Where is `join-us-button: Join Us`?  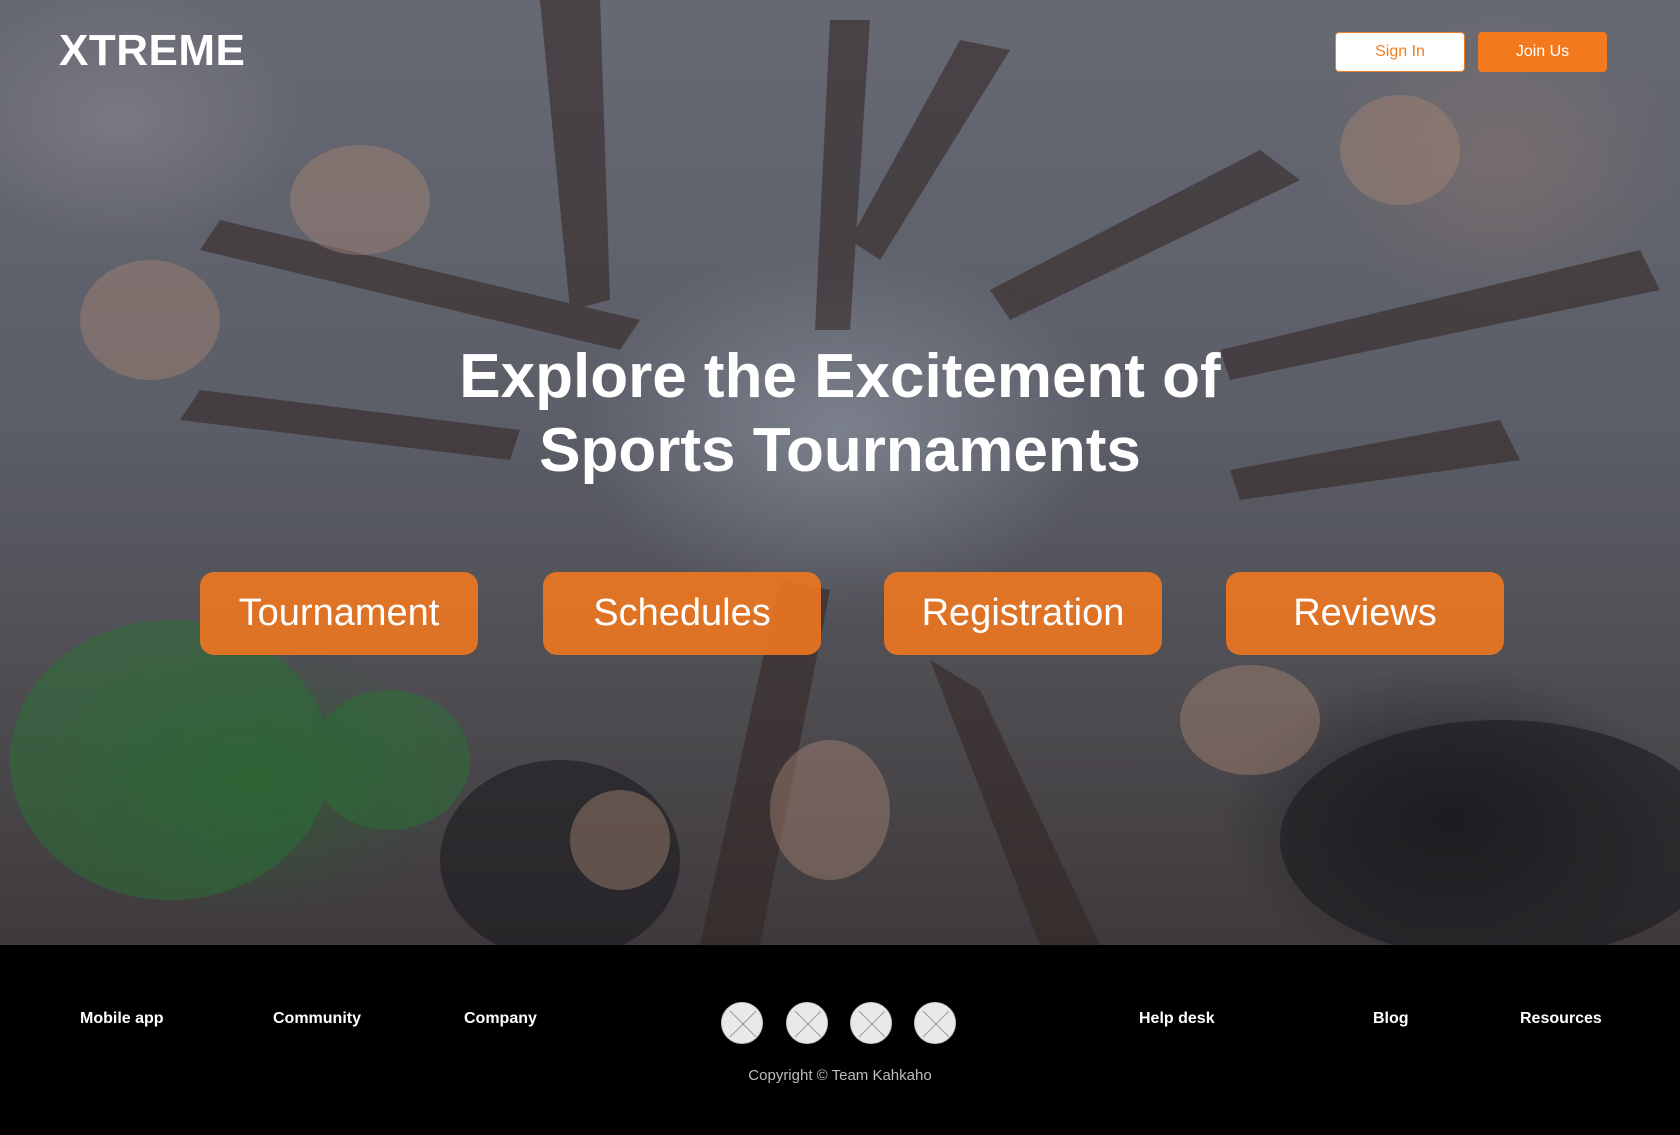
join-us-button: Join Us is located at coordinates (1542, 52).